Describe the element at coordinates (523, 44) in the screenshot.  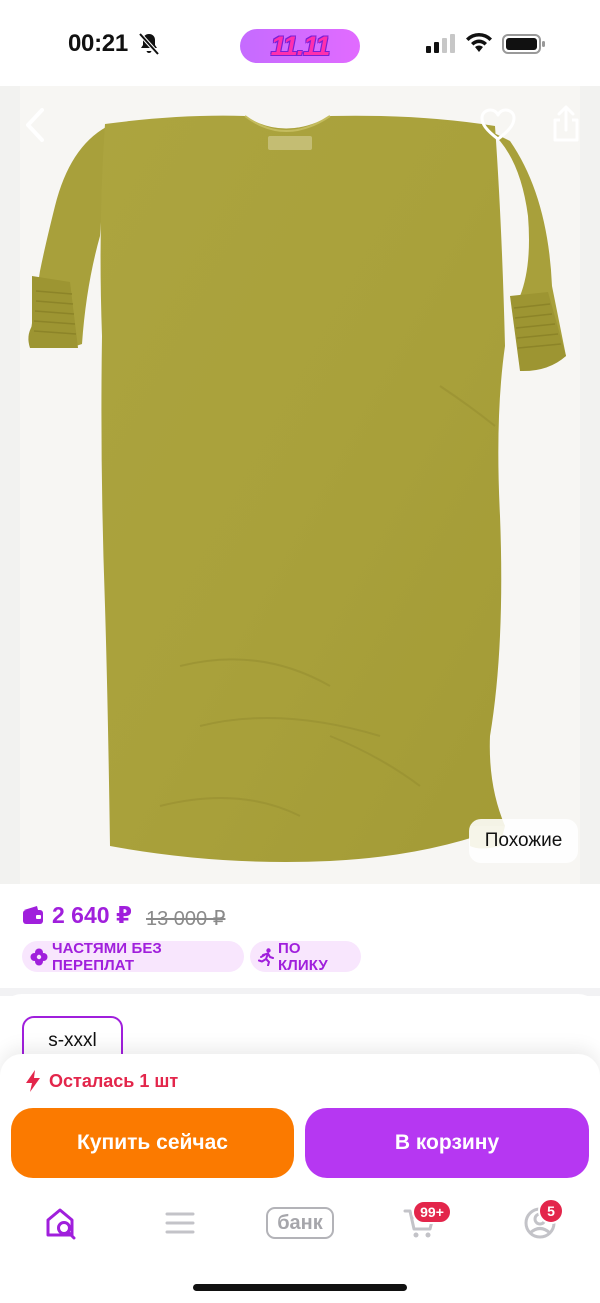
I see `battery-icon` at that location.